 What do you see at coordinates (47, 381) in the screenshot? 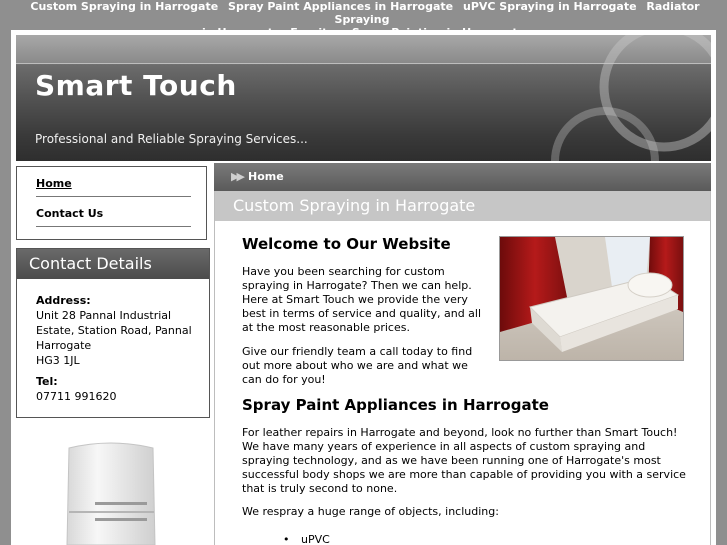
I see `tel-label: Tel:` at bounding box center [47, 381].